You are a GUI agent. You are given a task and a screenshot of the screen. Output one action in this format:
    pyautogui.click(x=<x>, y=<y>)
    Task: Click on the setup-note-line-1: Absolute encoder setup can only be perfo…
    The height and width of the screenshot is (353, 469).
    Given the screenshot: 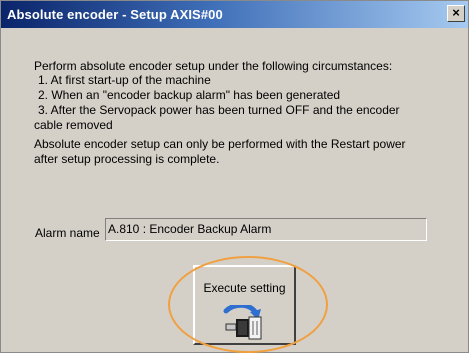 What is the action you would take?
    pyautogui.click(x=220, y=144)
    